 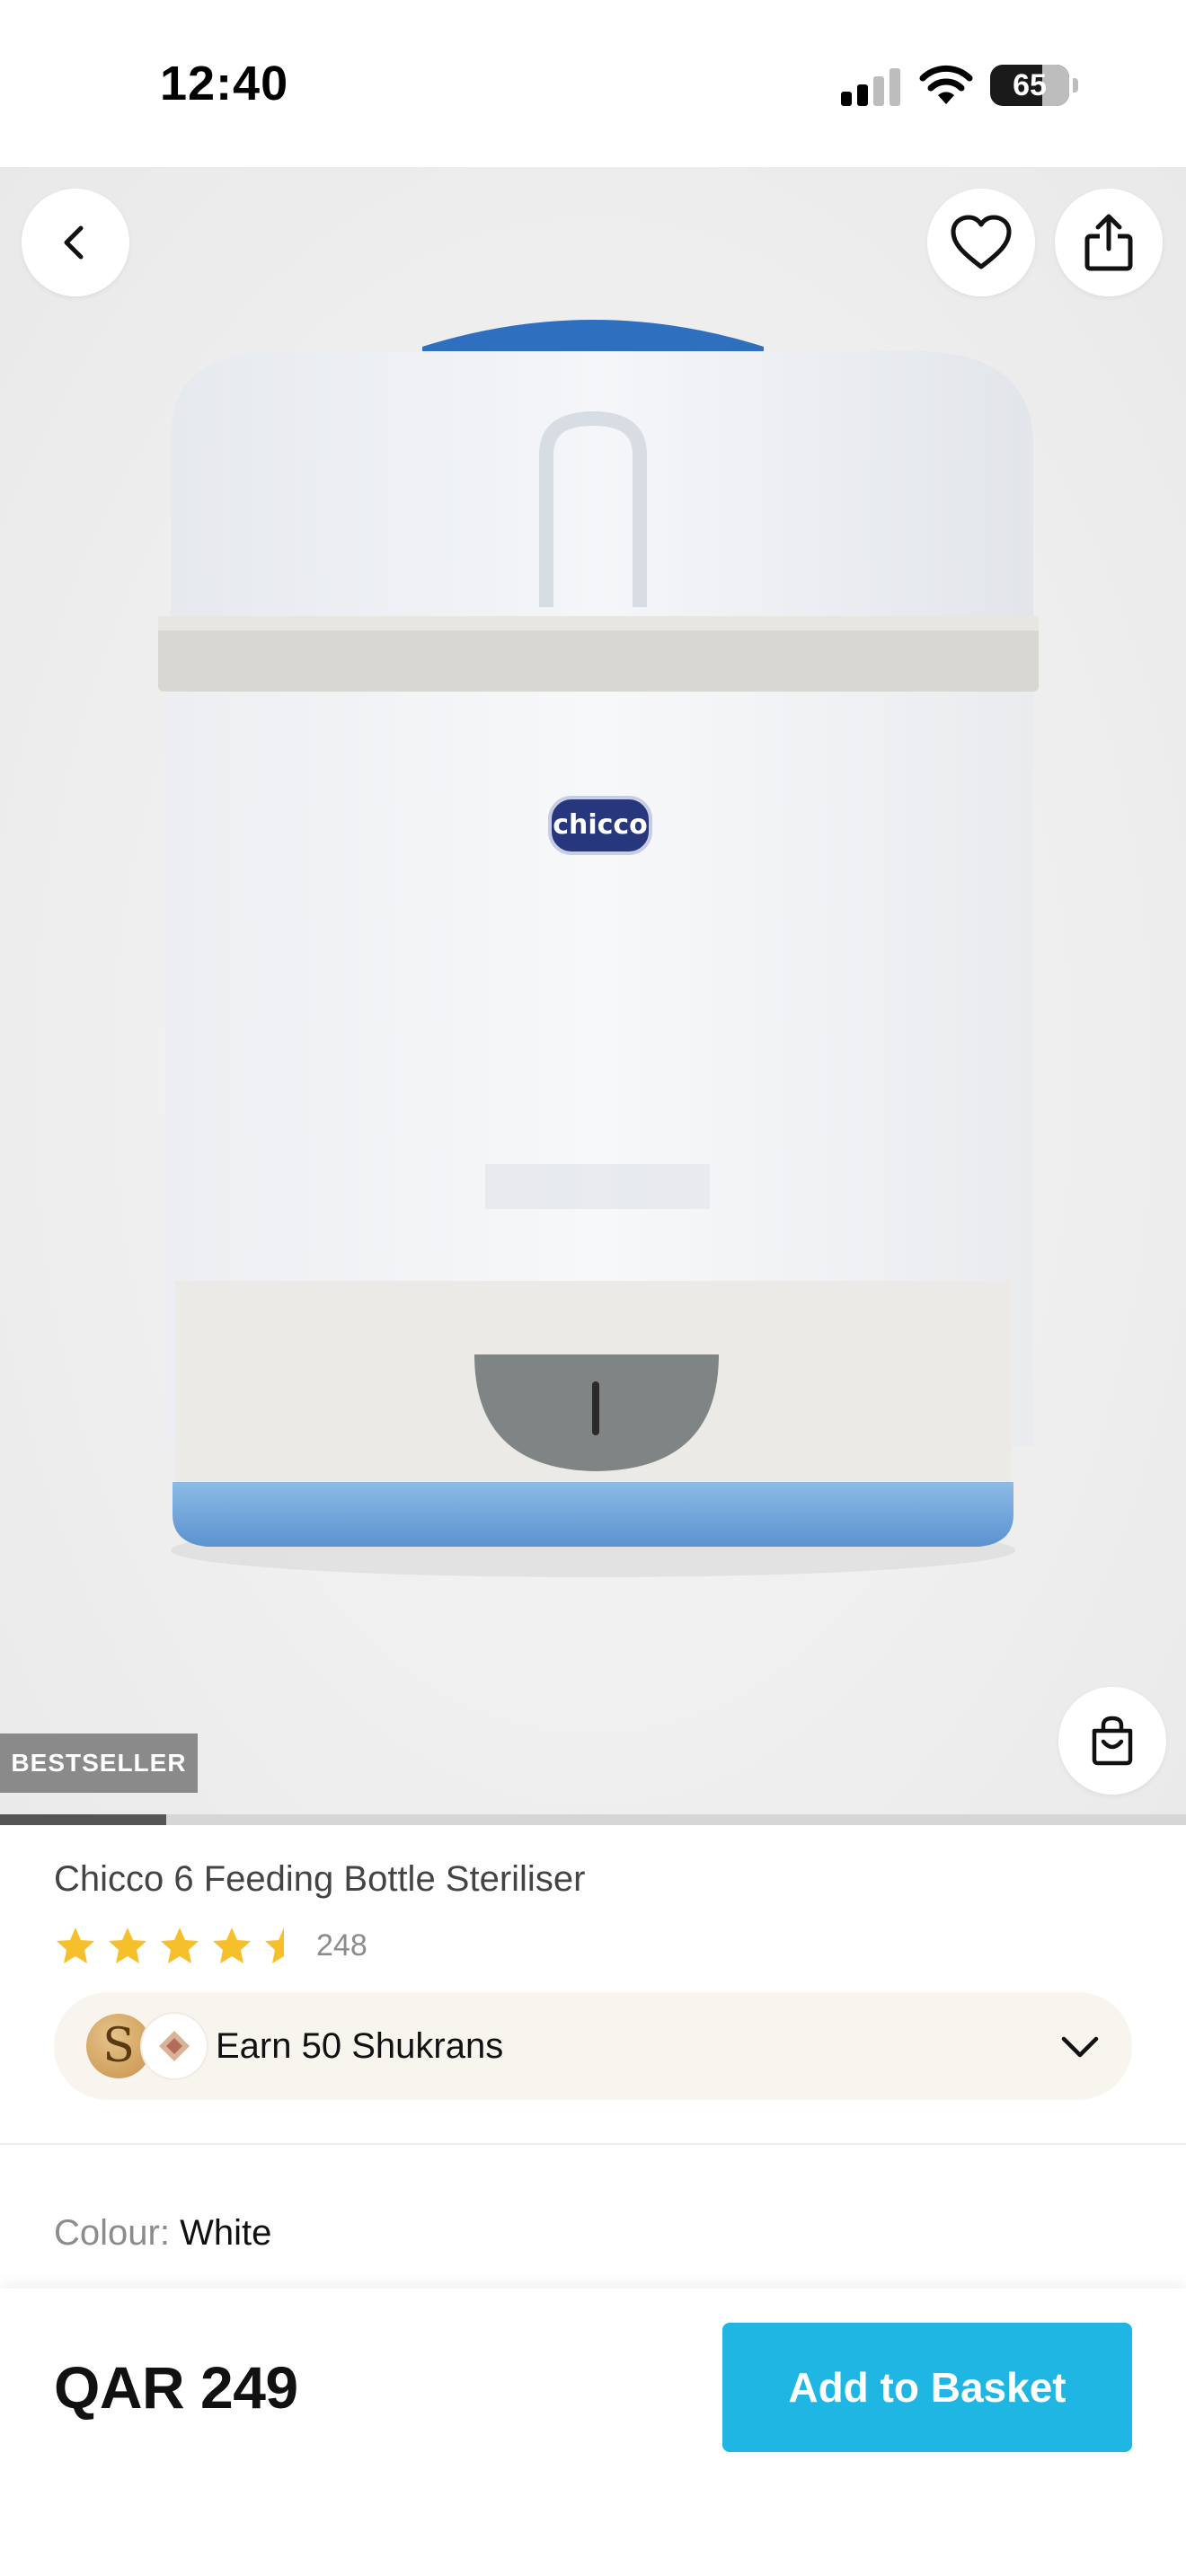 What do you see at coordinates (600, 825) in the screenshot?
I see `brand-logo: chicco` at bounding box center [600, 825].